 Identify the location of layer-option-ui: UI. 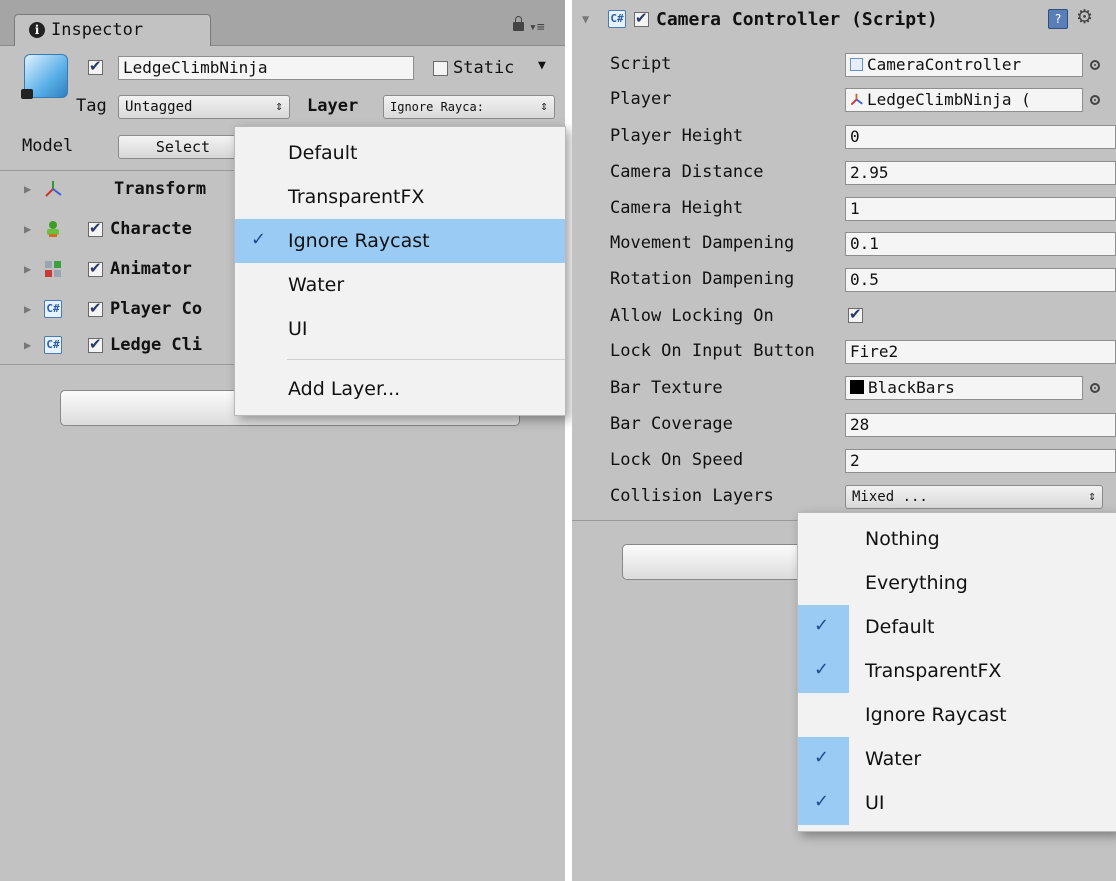
(400, 329).